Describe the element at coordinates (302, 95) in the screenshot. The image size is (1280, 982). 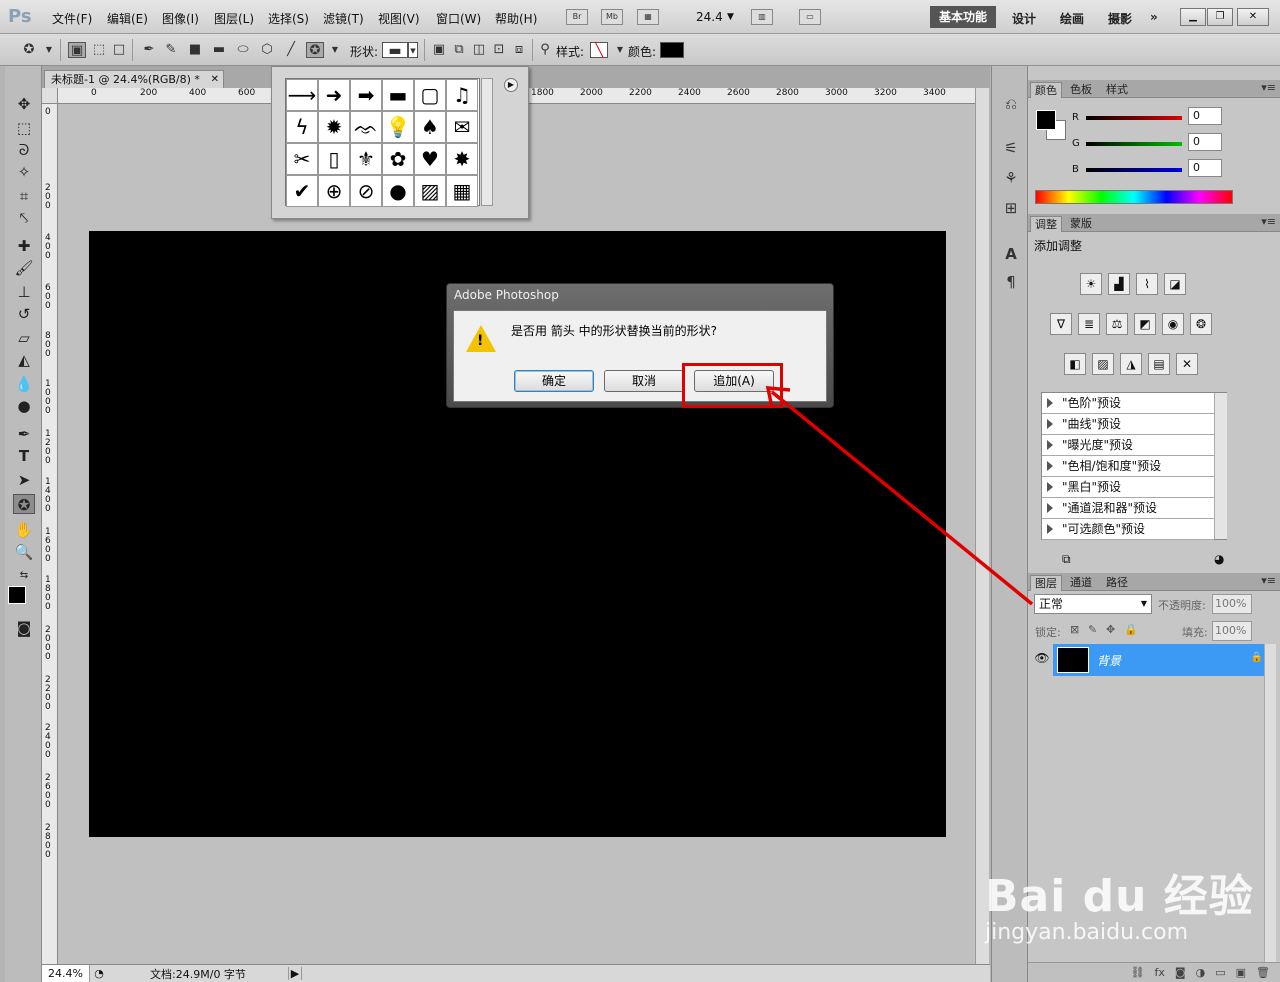
I see `shape-arrow-thin: ⟶` at that location.